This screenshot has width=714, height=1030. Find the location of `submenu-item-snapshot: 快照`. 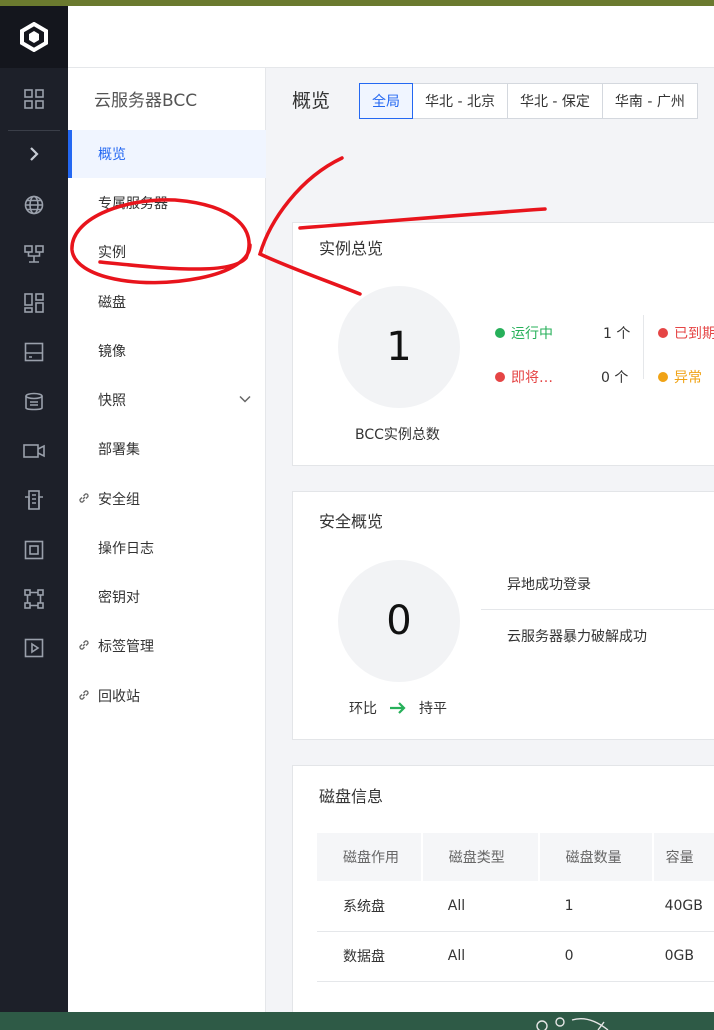

submenu-item-snapshot: 快照 is located at coordinates (167, 400).